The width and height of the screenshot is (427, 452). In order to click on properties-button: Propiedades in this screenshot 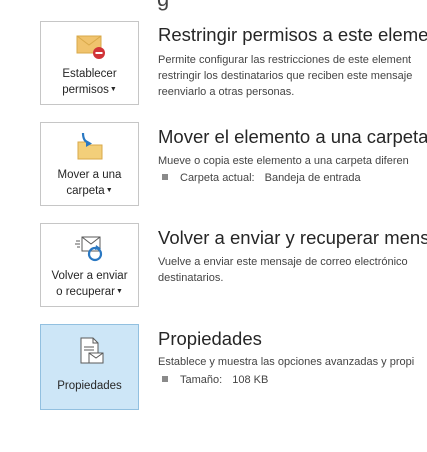, I will do `click(89, 367)`.